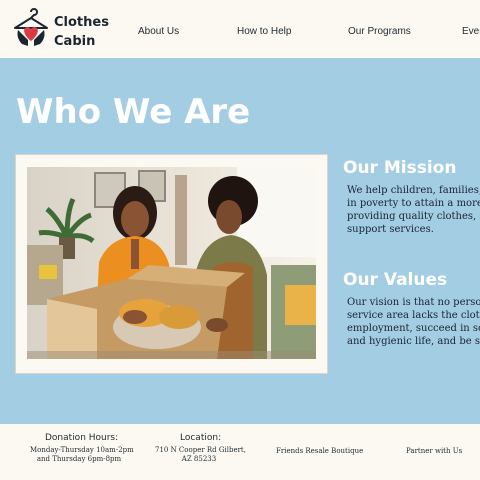 The width and height of the screenshot is (480, 480). What do you see at coordinates (413, 216) in the screenshot?
I see `mission-line: providing quality clothes, sh` at bounding box center [413, 216].